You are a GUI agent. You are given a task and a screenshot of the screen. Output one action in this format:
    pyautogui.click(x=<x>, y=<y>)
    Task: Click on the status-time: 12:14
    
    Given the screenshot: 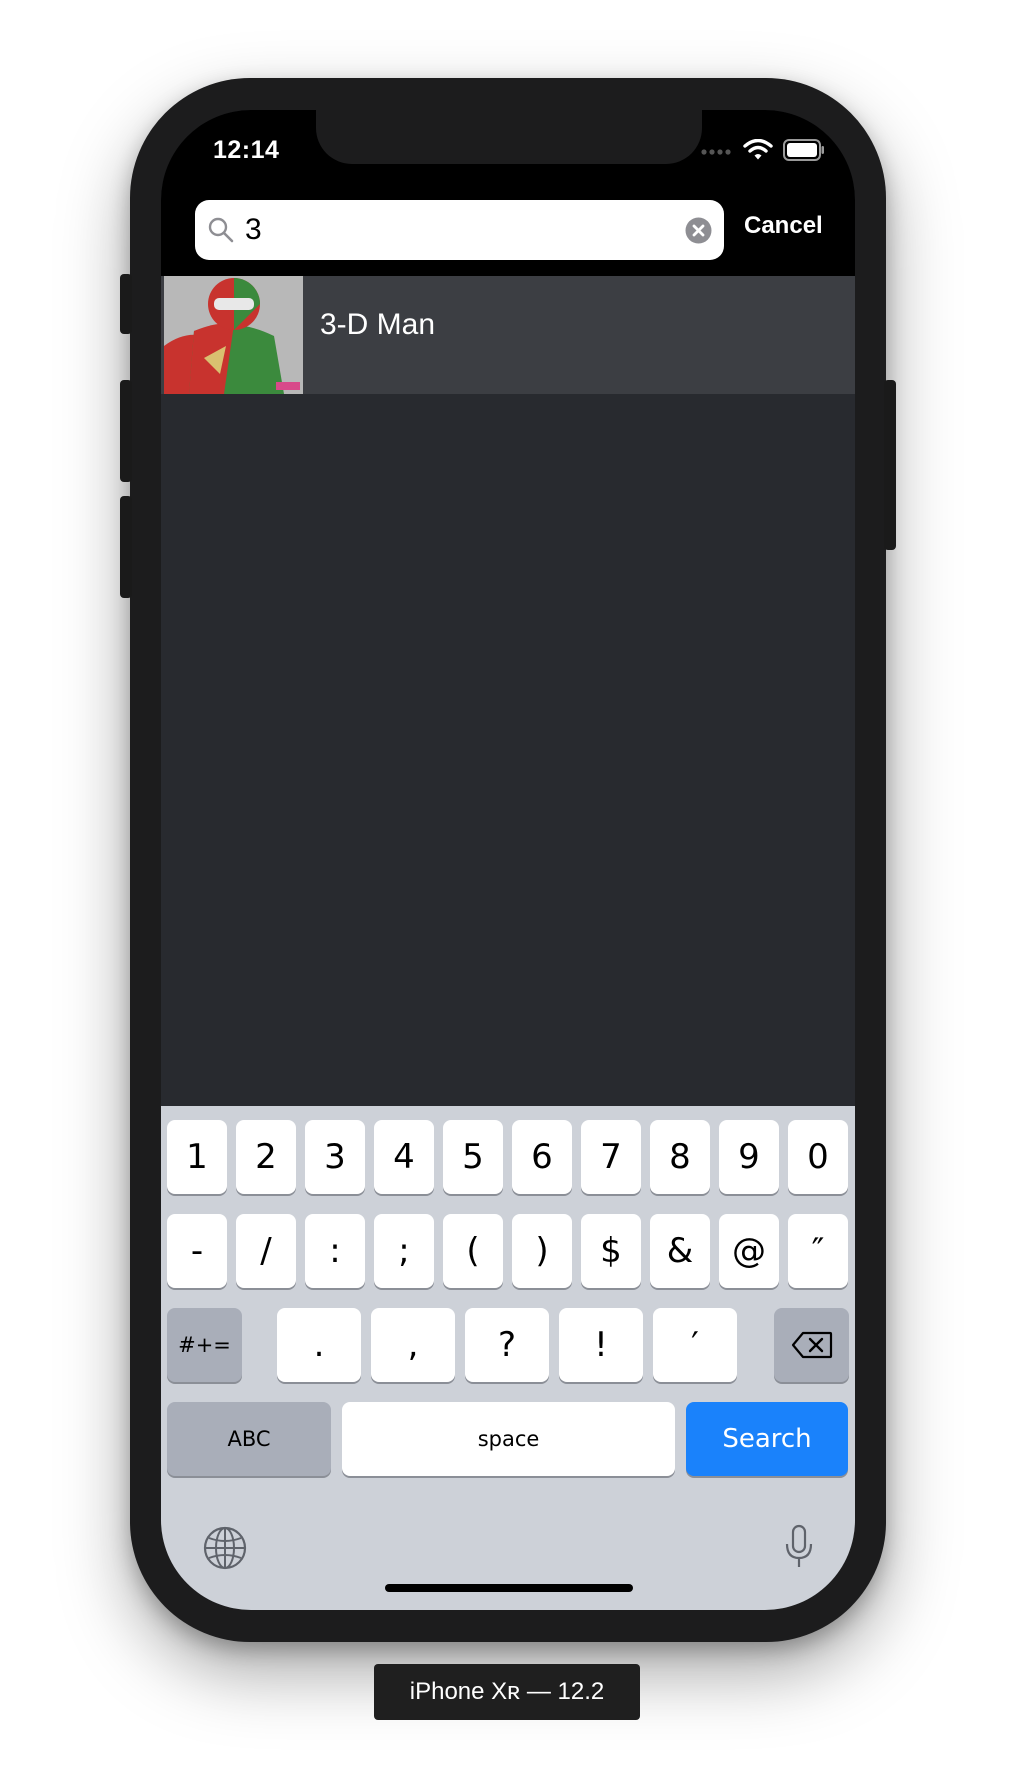 What is the action you would take?
    pyautogui.click(x=246, y=150)
    